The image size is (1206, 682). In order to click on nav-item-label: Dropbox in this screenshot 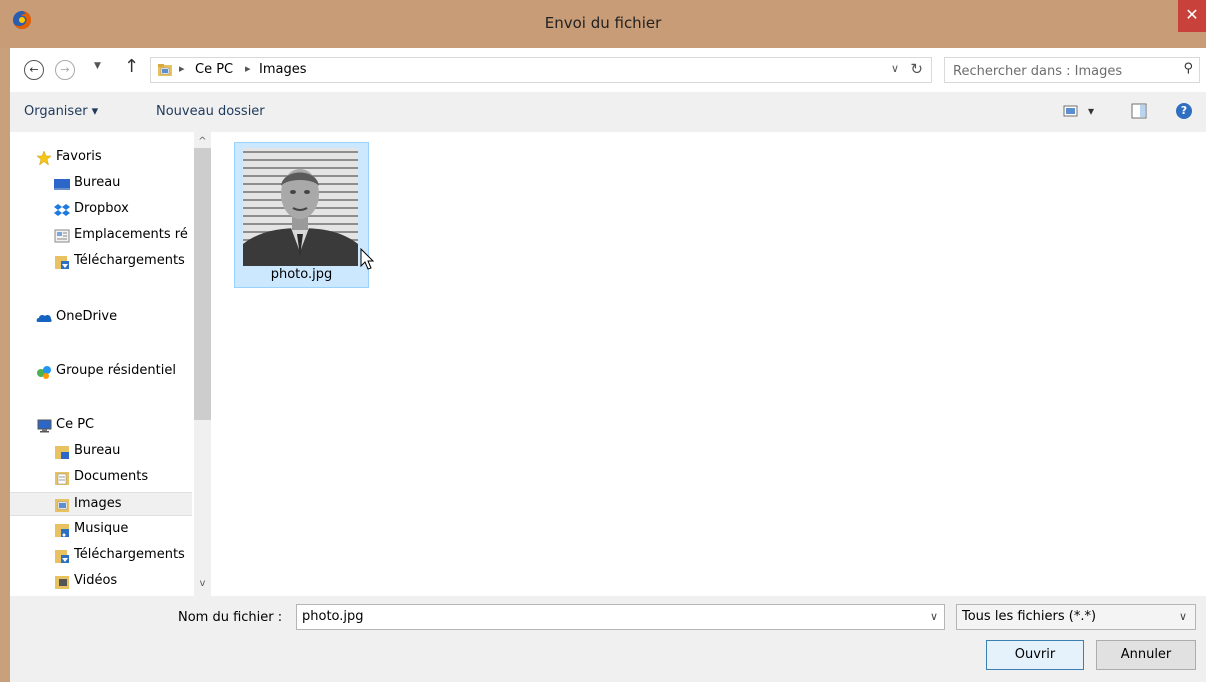, I will do `click(101, 208)`.